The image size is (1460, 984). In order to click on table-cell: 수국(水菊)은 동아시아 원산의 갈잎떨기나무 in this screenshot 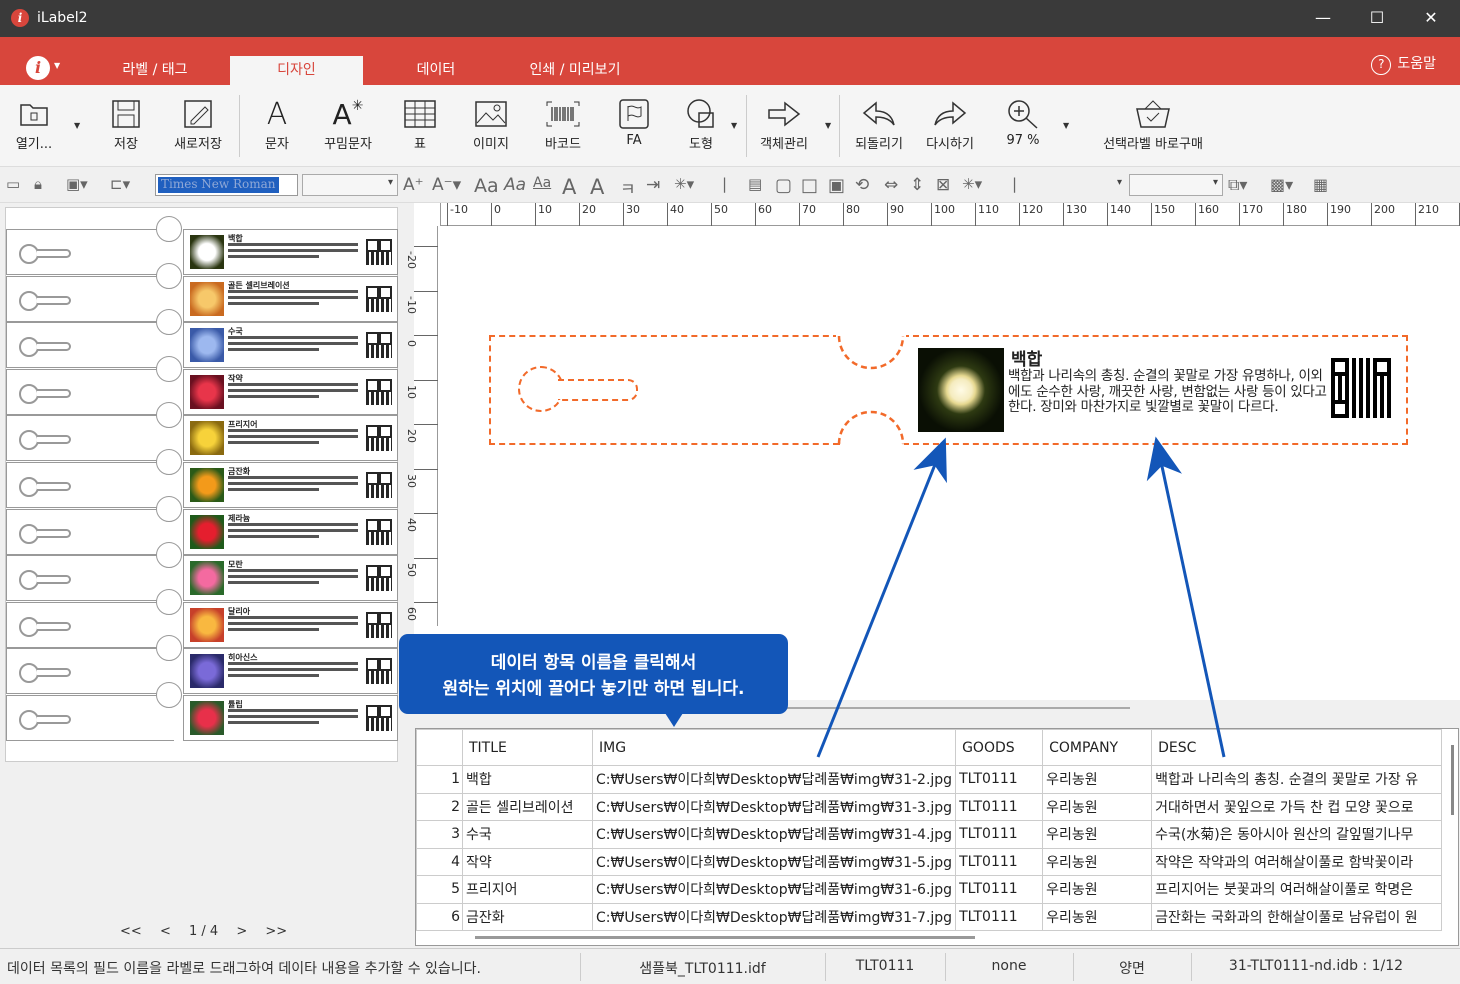, I will do `click(1297, 834)`.